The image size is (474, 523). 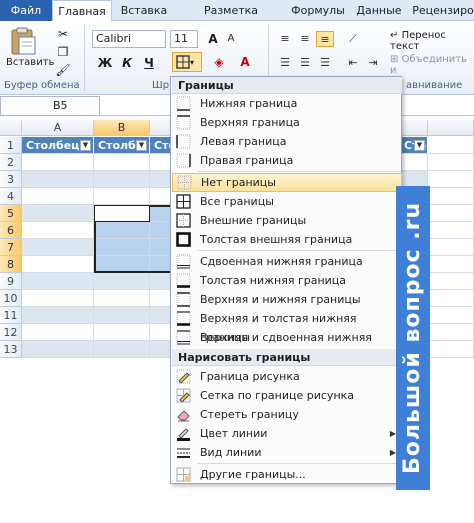 What do you see at coordinates (50, 106) in the screenshot?
I see `name-box: B5` at bounding box center [50, 106].